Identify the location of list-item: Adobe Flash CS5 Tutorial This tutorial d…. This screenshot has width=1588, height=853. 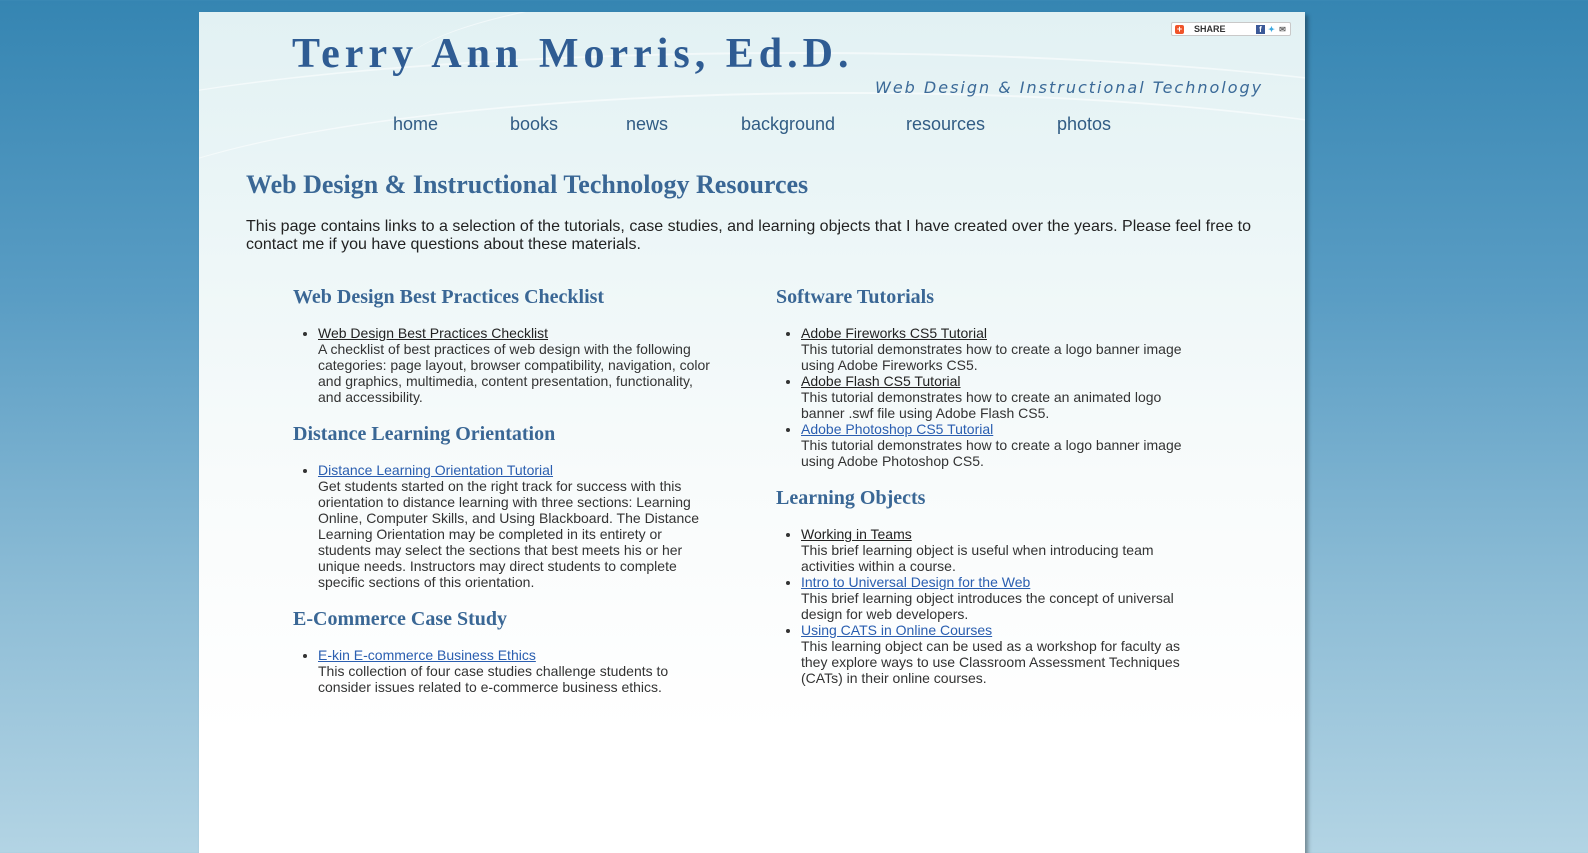
(998, 397).